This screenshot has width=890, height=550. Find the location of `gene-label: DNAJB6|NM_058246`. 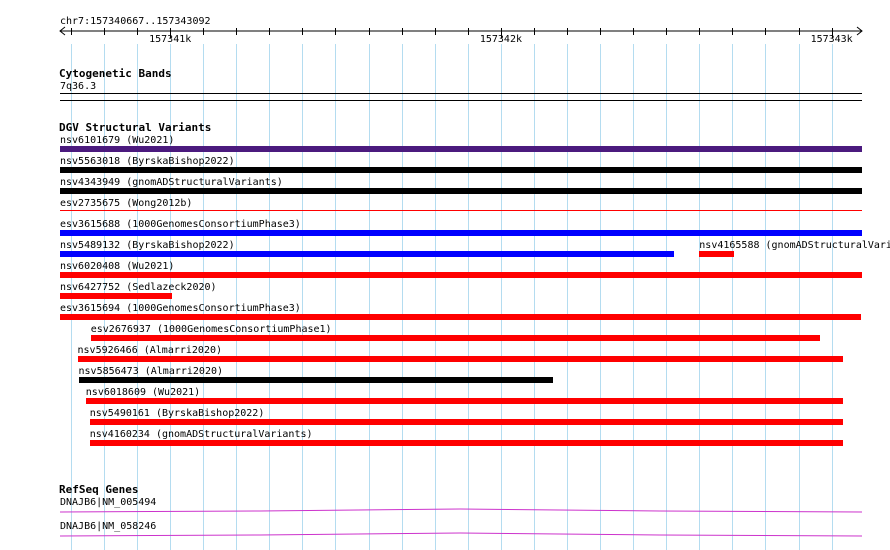

gene-label: DNAJB6|NM_058246 is located at coordinates (108, 526).